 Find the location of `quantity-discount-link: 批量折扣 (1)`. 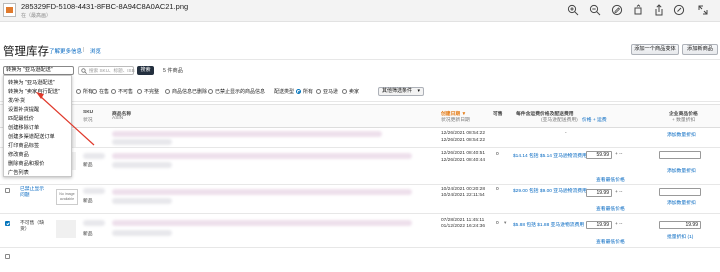

quantity-discount-link: 批量折扣 (1) is located at coordinates (680, 236).